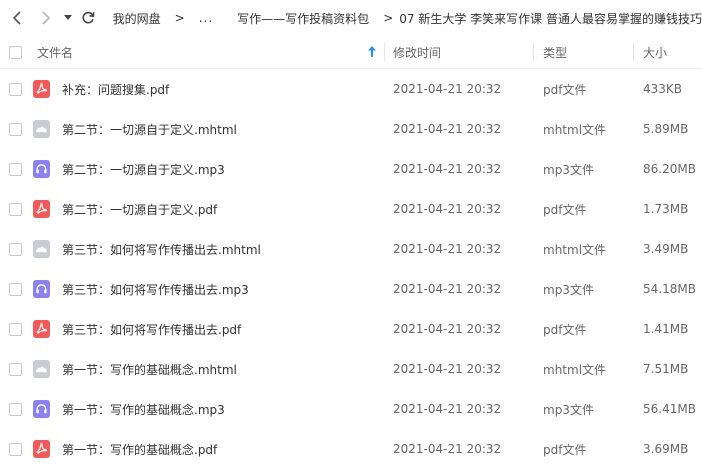  Describe the element at coordinates (15, 52) in the screenshot. I see `select-all-checkbox` at that location.